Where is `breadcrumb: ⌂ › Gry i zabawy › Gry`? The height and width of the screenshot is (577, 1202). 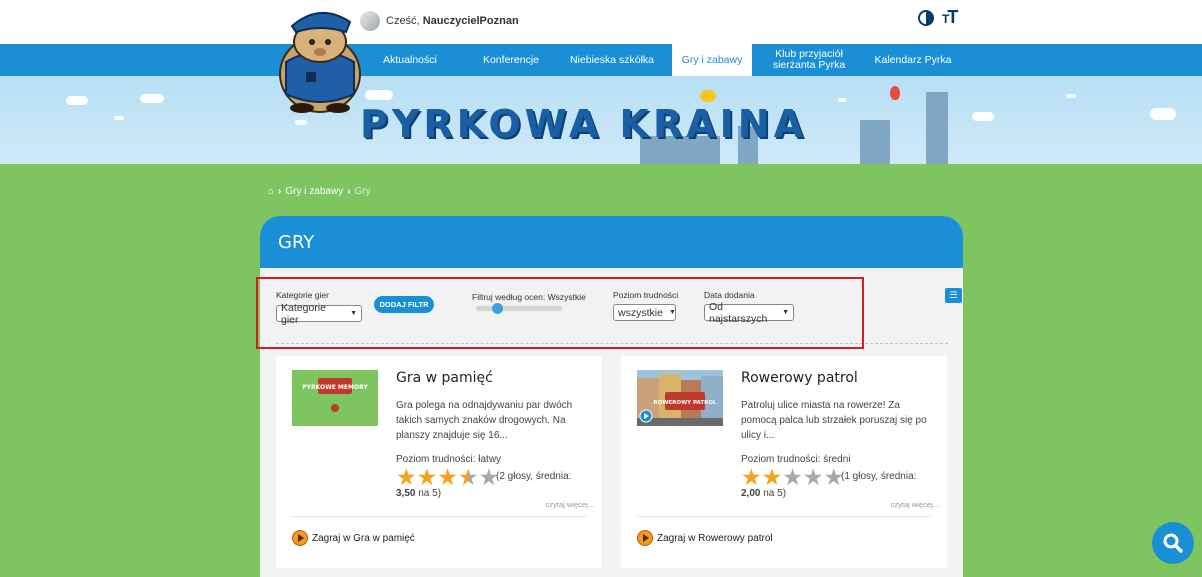 breadcrumb: ⌂ › Gry i zabawy › Gry is located at coordinates (319, 191).